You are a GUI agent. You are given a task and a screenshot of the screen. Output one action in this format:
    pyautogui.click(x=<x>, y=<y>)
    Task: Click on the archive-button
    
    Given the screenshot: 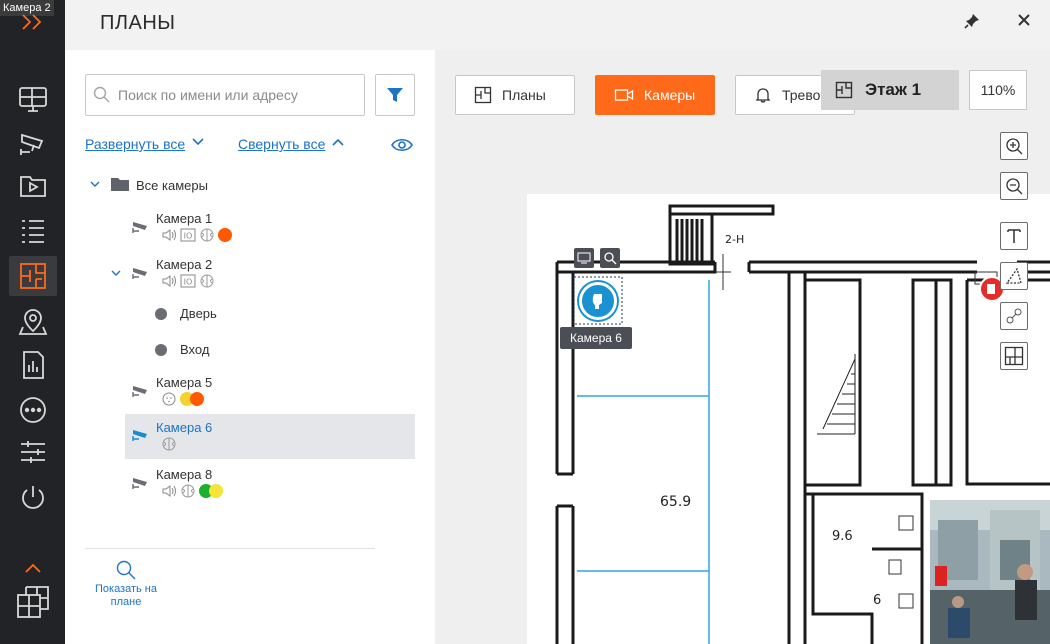 What is the action you would take?
    pyautogui.click(x=33, y=186)
    